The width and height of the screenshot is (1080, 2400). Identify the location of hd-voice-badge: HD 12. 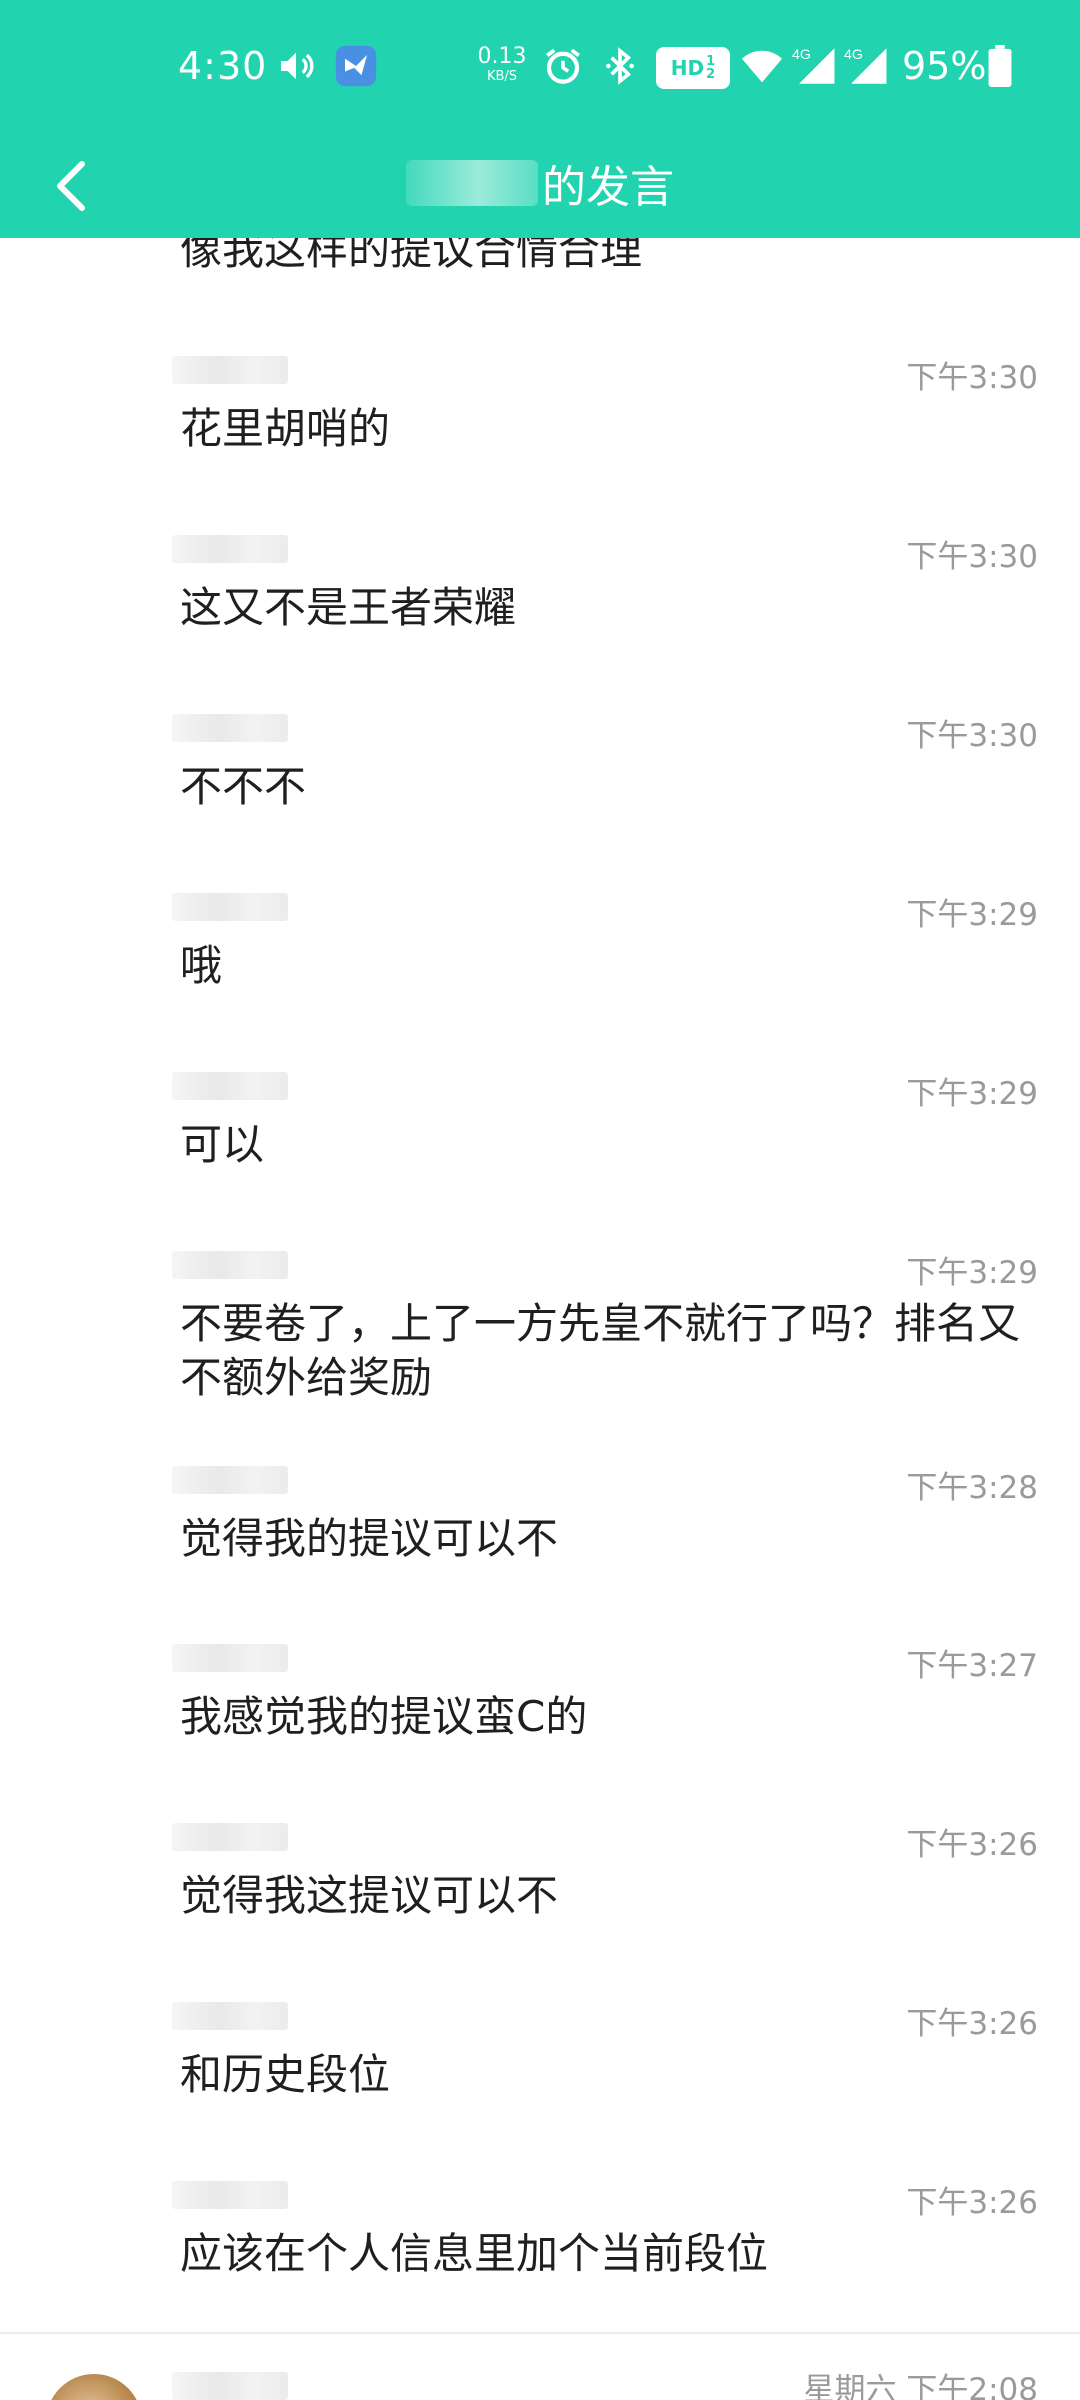
(693, 68).